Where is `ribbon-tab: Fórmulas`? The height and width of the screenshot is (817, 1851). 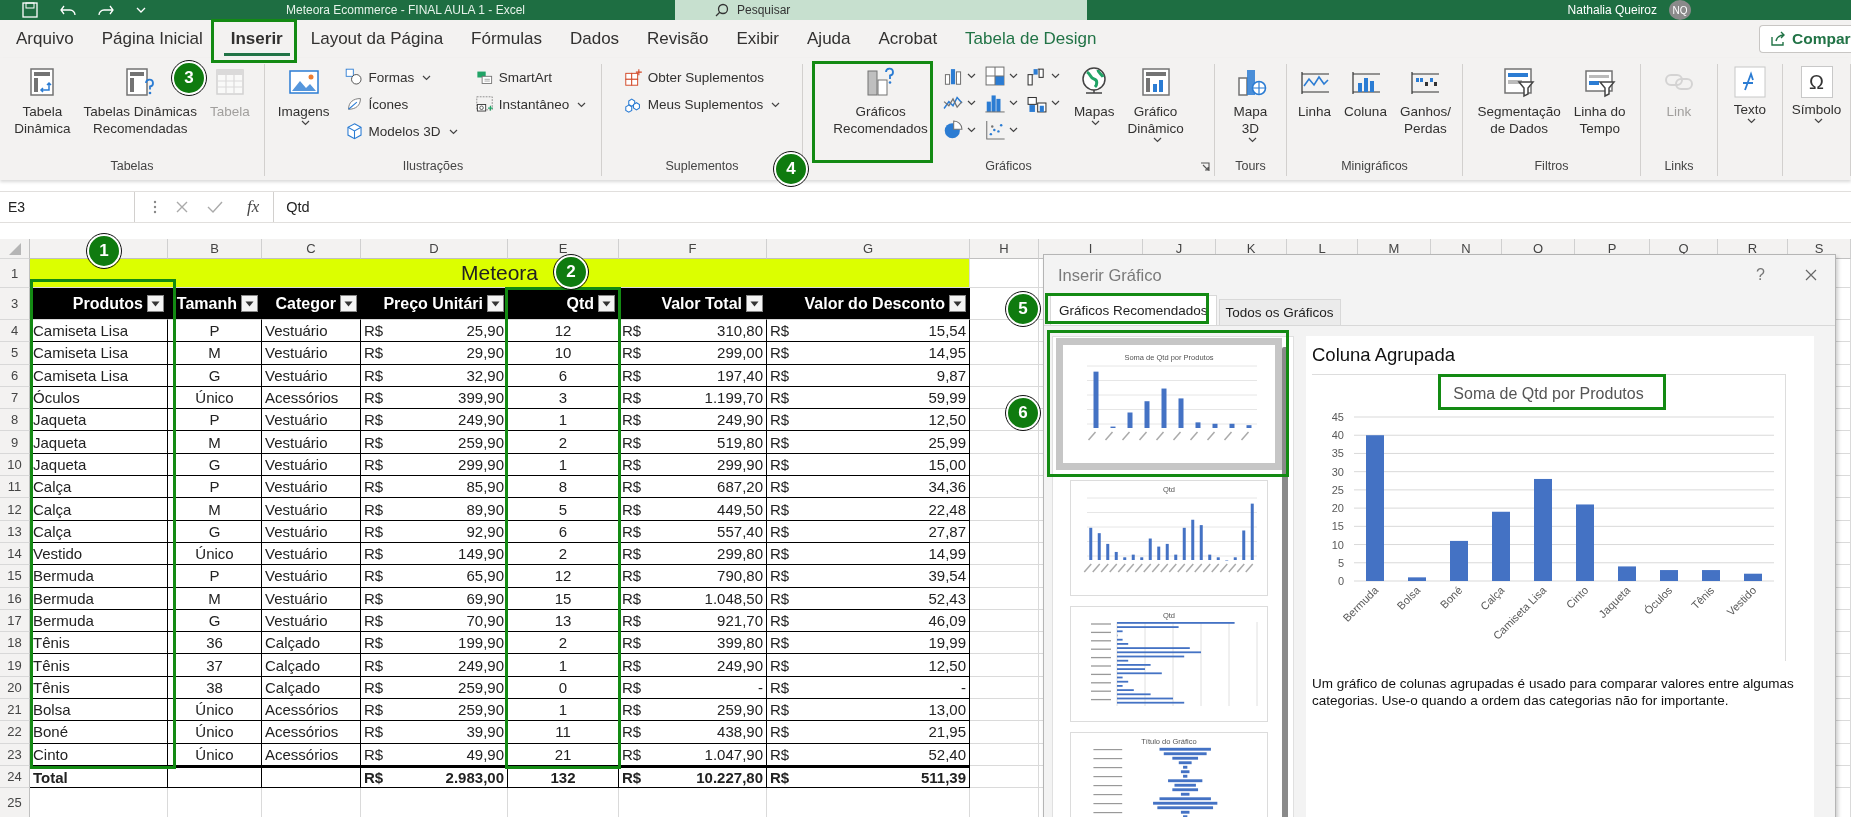 ribbon-tab: Fórmulas is located at coordinates (506, 41).